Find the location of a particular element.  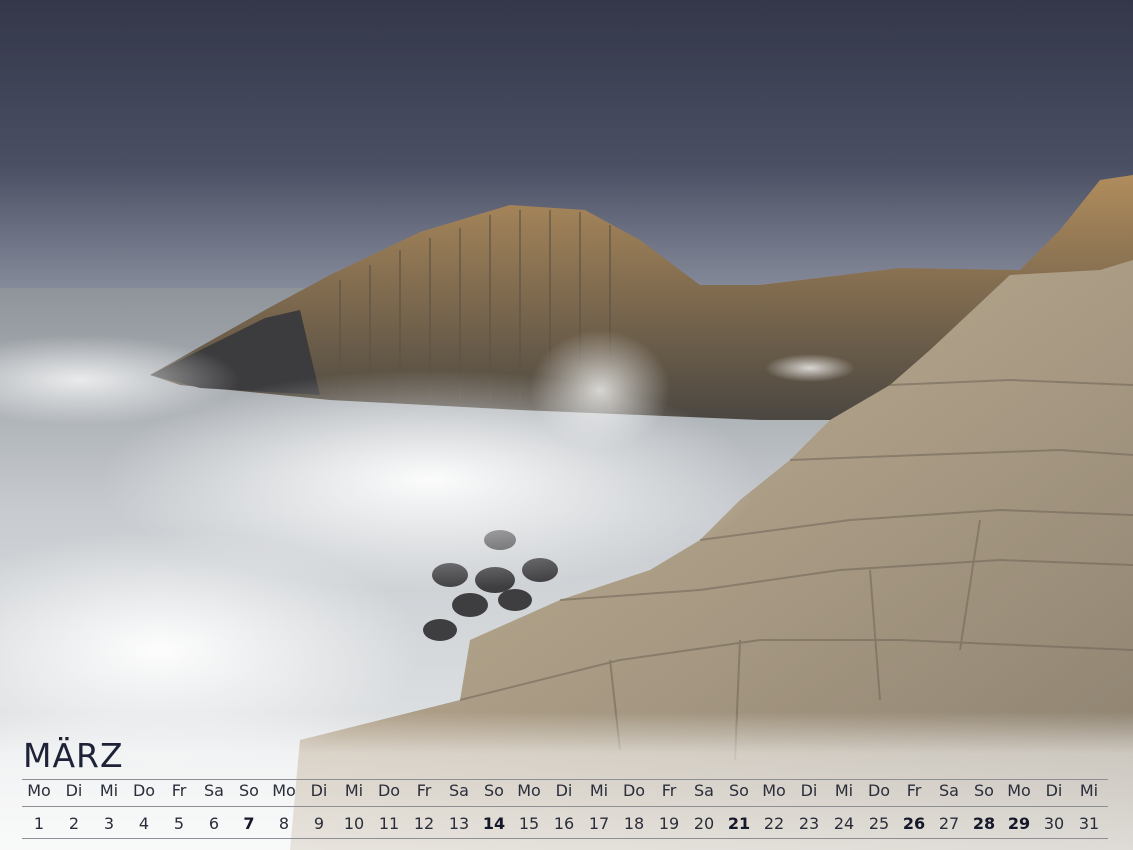

date-number: 24 is located at coordinates (844, 823).